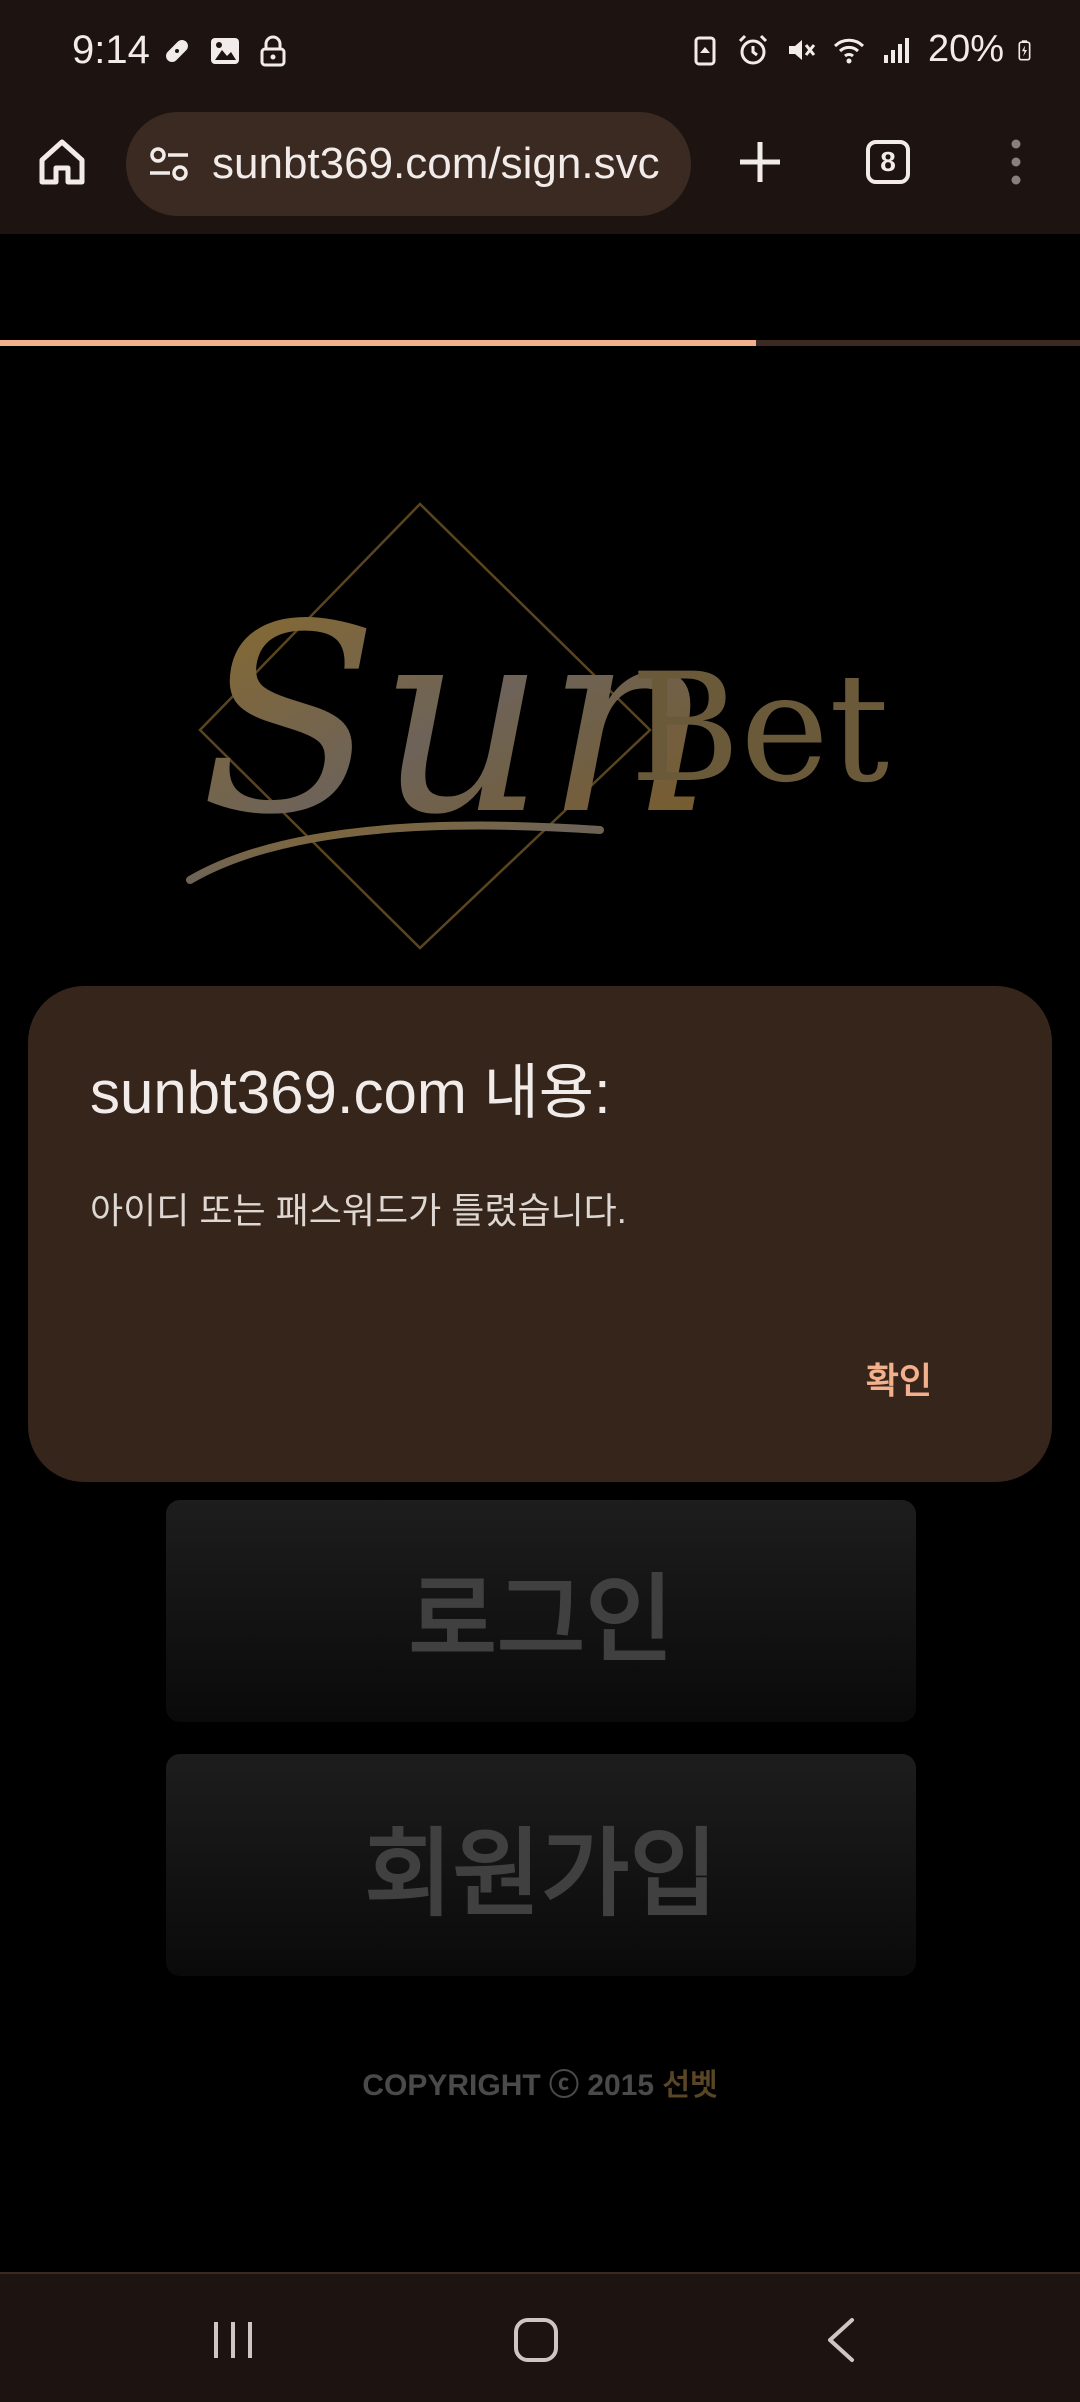 The width and height of the screenshot is (1080, 2402). What do you see at coordinates (540, 54) in the screenshot?
I see `status-bar: 9:14 20%` at bounding box center [540, 54].